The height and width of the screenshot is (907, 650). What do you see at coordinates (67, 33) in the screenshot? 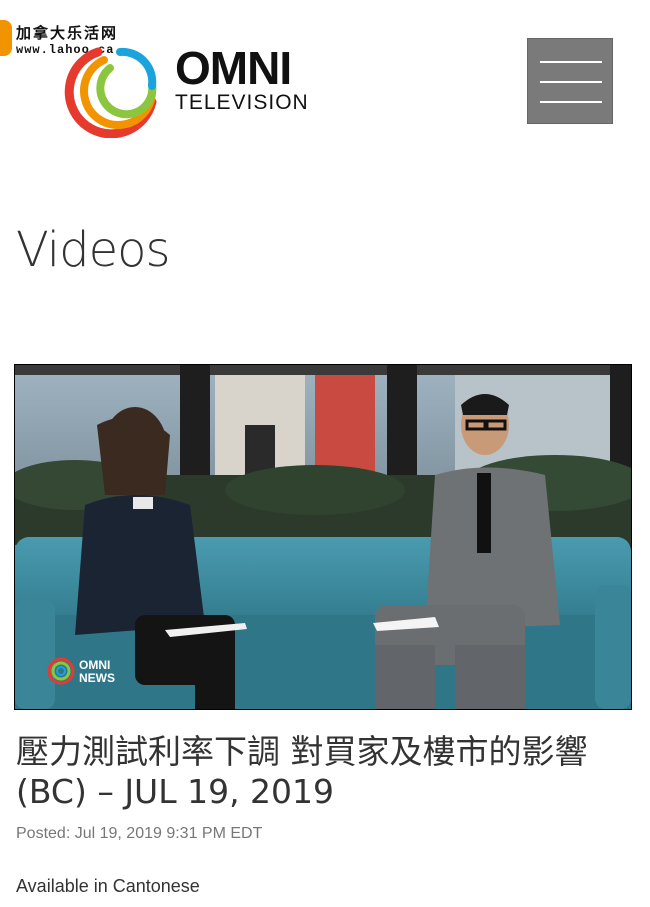
I see `watermark-name: 加拿大乐活网` at bounding box center [67, 33].